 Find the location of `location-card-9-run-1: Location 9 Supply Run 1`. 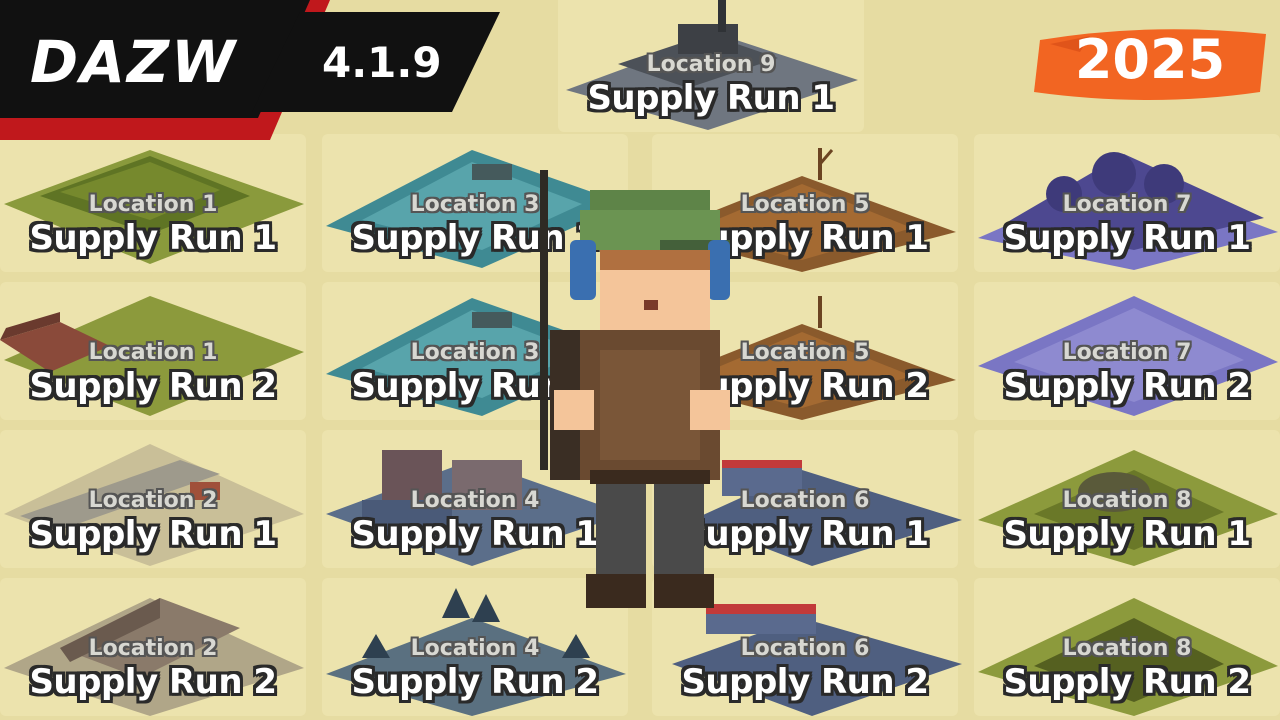

location-card-9-run-1: Location 9 Supply Run 1 is located at coordinates (711, 66).